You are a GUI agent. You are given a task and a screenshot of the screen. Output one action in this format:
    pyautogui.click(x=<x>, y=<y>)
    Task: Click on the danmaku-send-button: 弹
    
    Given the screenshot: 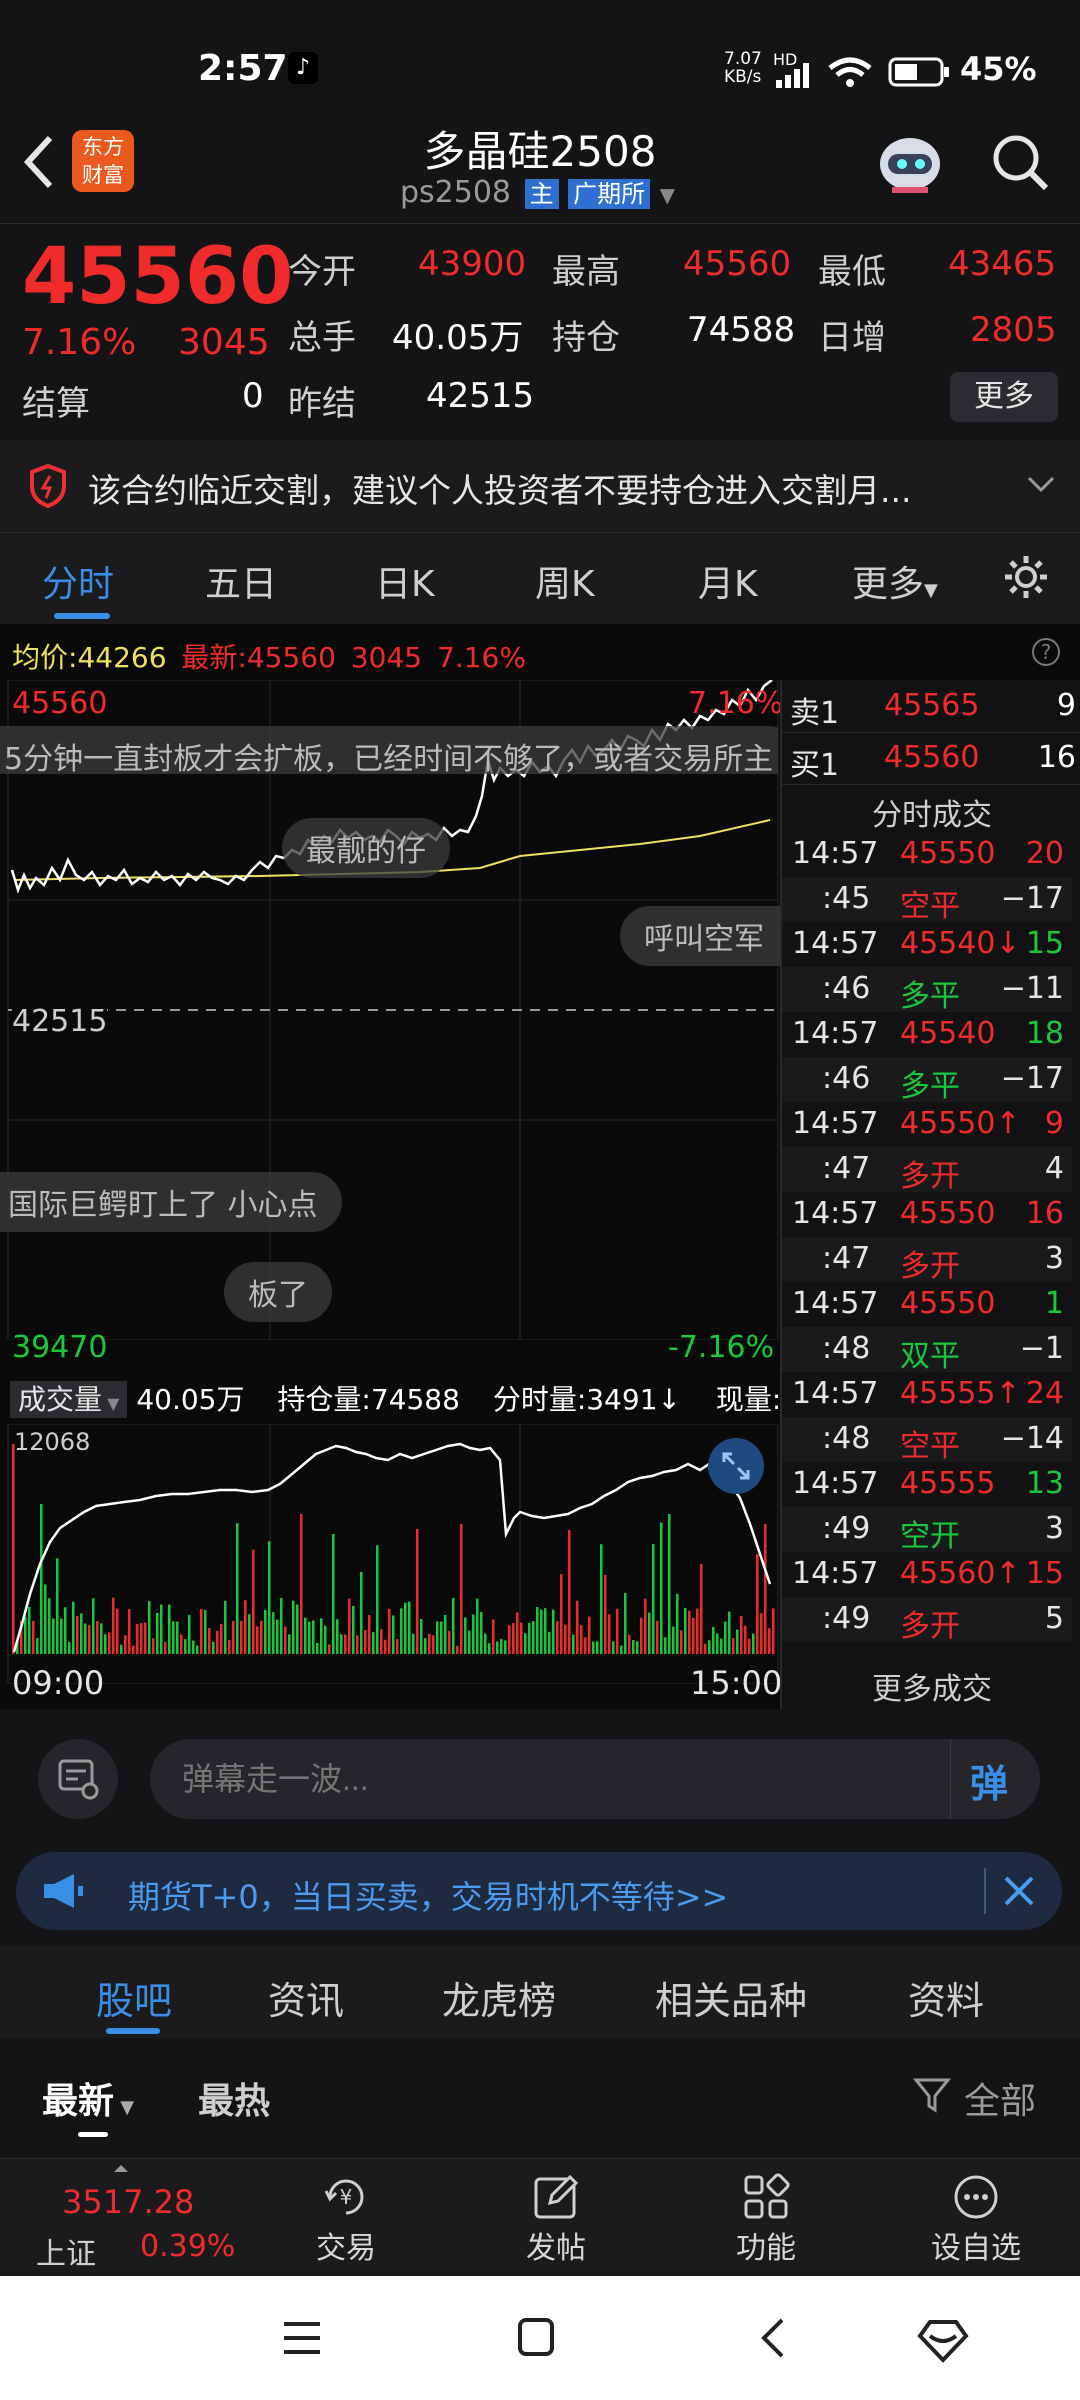 What is the action you would take?
    pyautogui.click(x=989, y=1780)
    